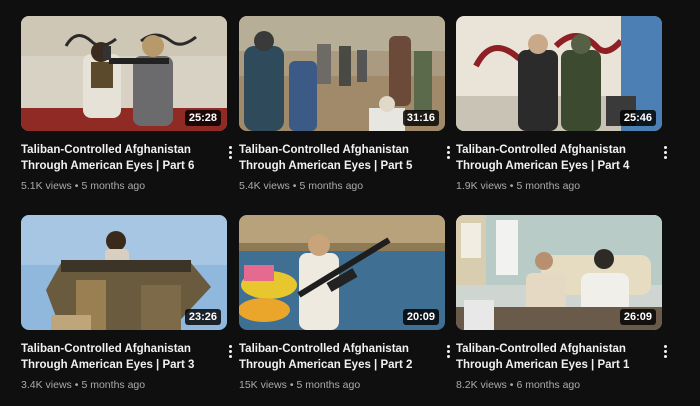 The image size is (700, 406). I want to click on view-count: 1.9K views, so click(481, 186).